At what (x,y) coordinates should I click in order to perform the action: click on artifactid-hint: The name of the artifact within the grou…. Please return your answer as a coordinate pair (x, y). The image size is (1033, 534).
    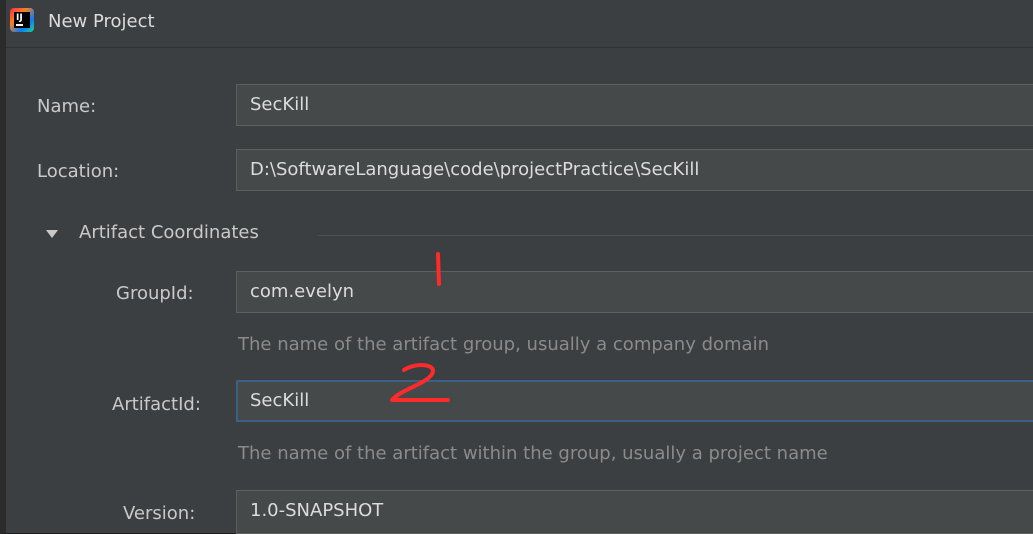
    Looking at the image, I should click on (533, 453).